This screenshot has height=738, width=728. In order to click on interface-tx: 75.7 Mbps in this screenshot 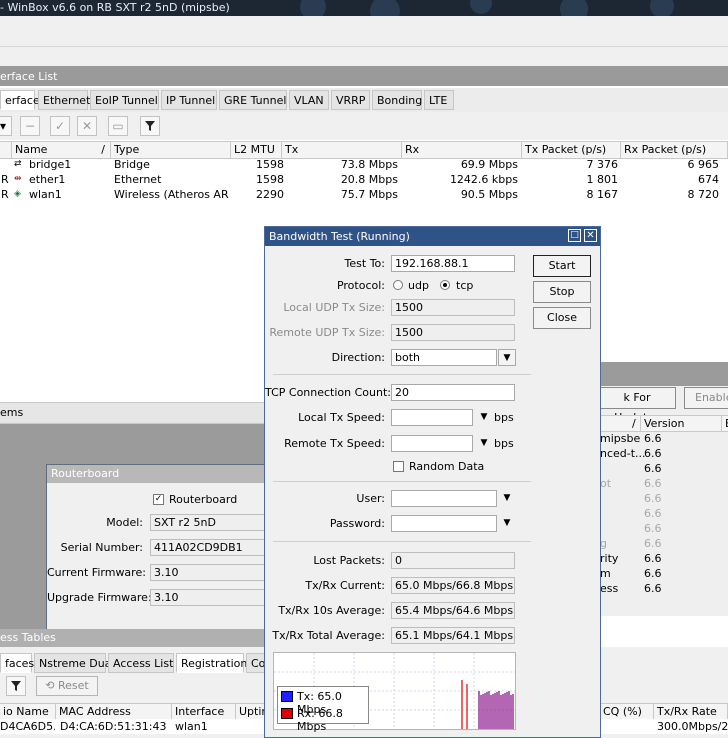, I will do `click(369, 194)`.